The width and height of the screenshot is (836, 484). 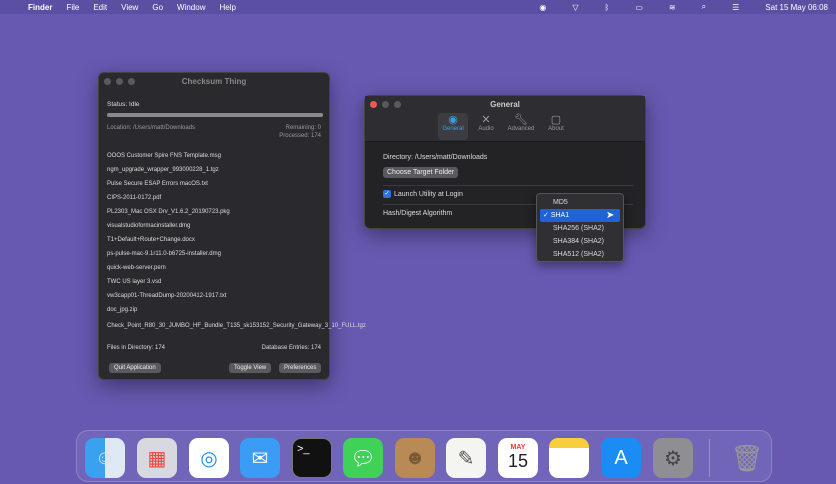 What do you see at coordinates (672, 7) in the screenshot?
I see `wifi-icon: ≋` at bounding box center [672, 7].